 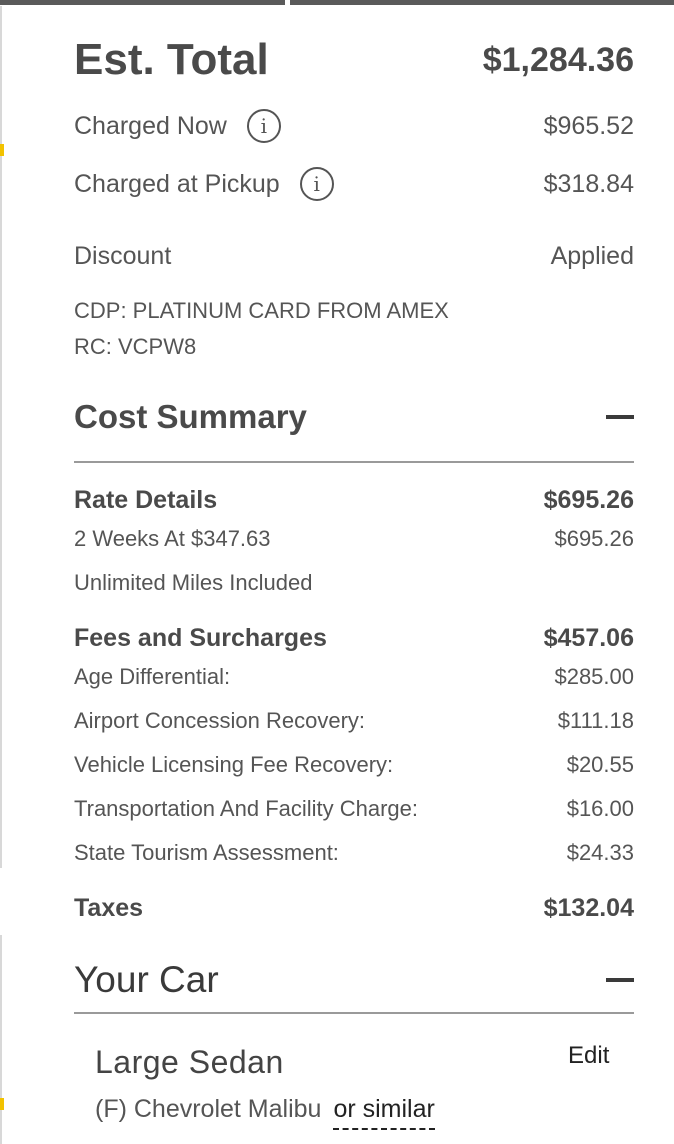 What do you see at coordinates (588, 1056) in the screenshot?
I see `edit-car-link: Edit` at bounding box center [588, 1056].